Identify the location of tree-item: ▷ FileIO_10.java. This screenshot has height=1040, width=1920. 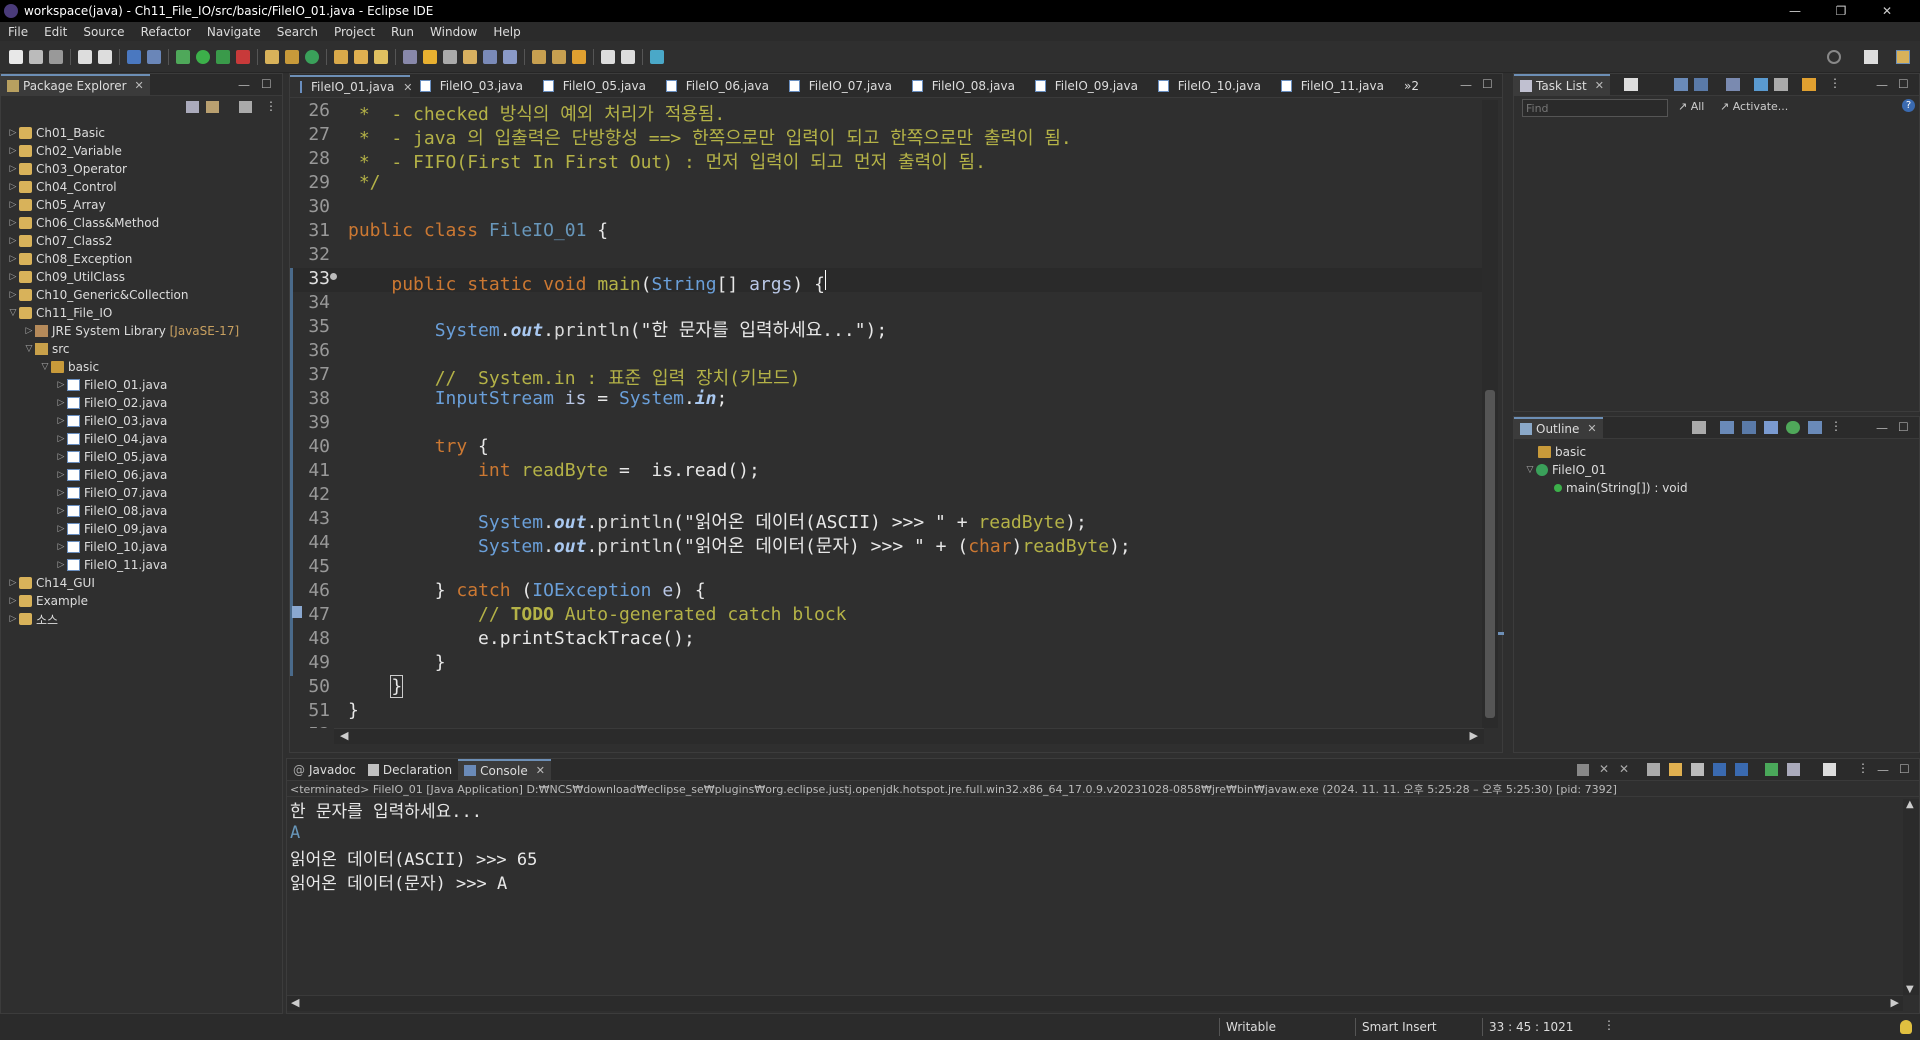
(144, 547).